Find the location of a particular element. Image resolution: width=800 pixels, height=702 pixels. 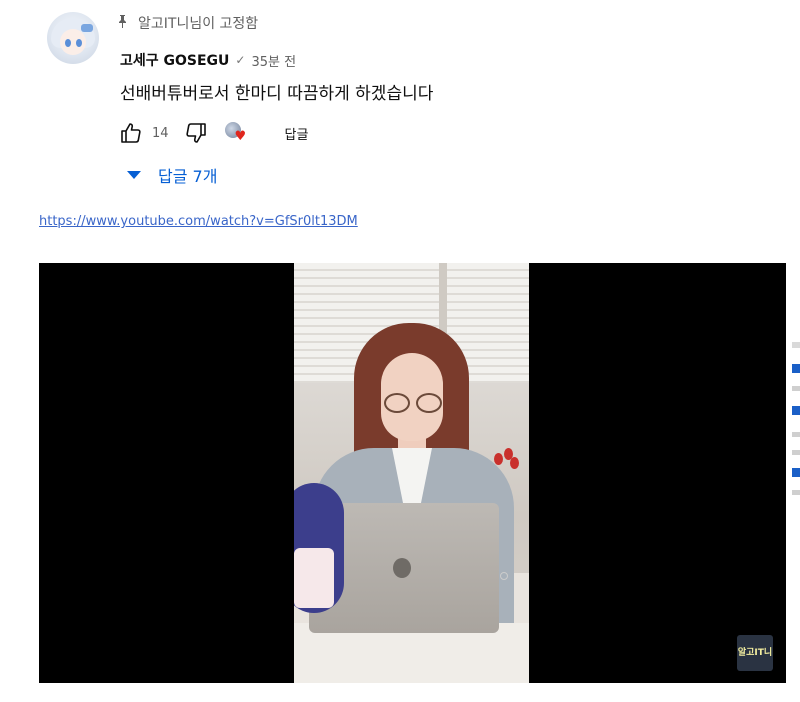

comment-header: 고세구 GOSEGU ✓ 35분 전 is located at coordinates (208, 60).